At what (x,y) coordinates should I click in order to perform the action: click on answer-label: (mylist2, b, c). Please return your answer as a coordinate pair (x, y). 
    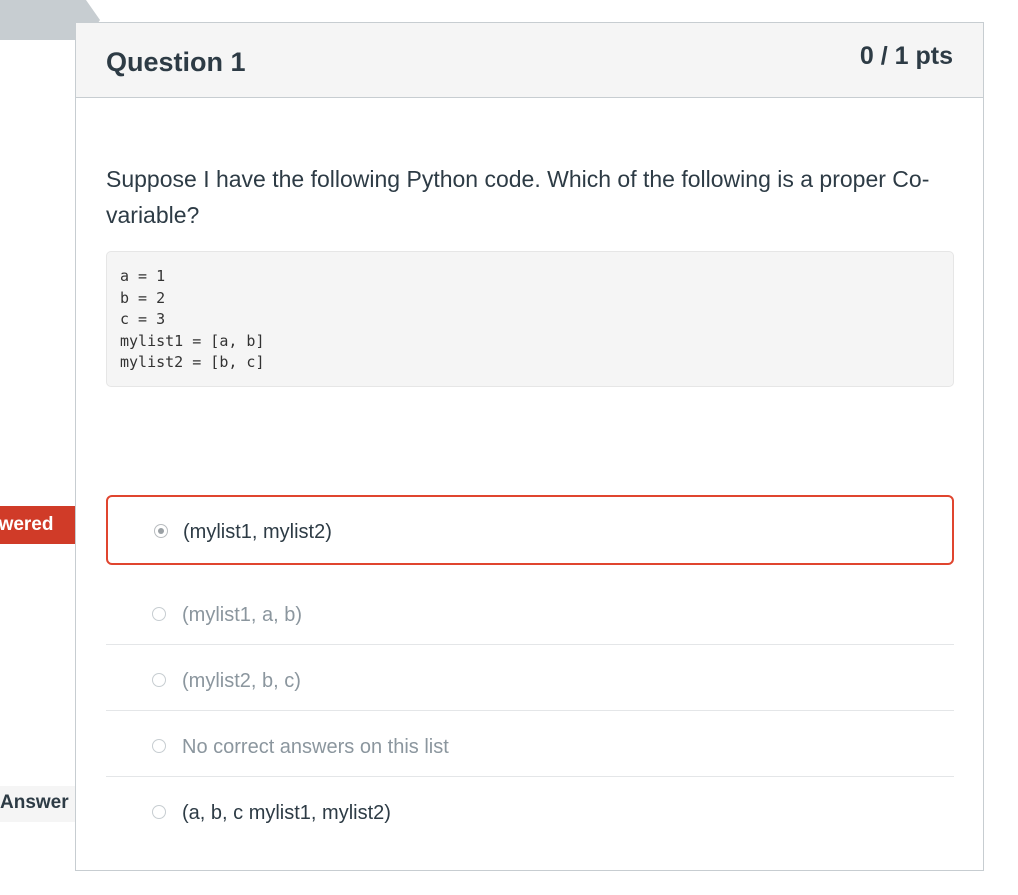
    Looking at the image, I should click on (241, 681).